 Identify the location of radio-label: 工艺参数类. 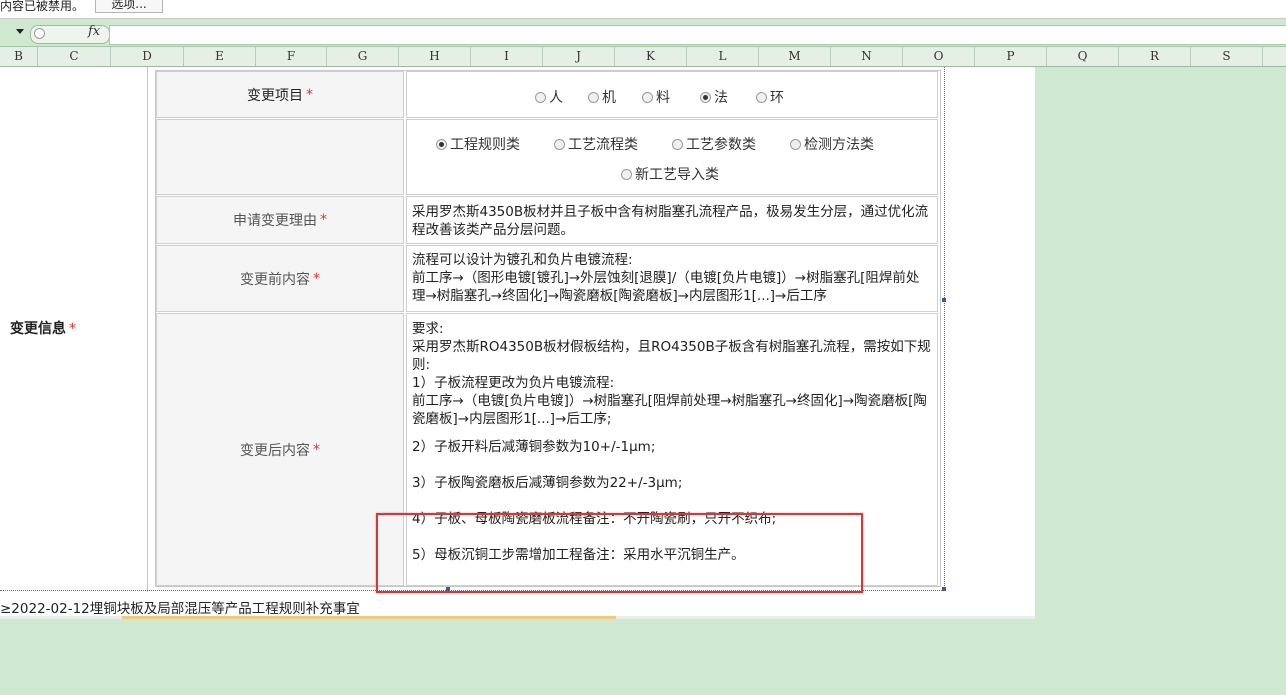
(721, 145).